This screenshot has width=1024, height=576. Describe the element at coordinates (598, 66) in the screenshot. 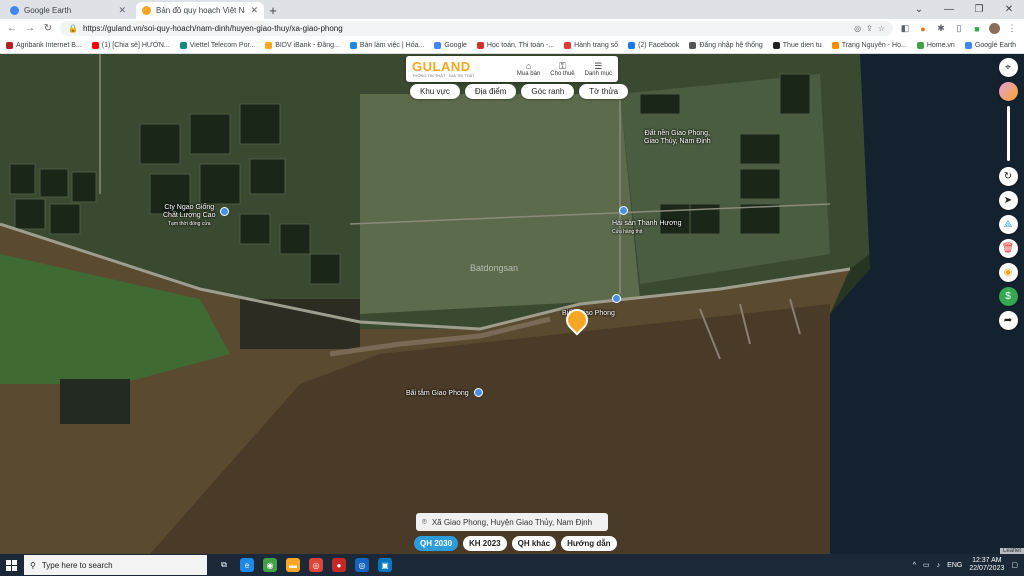

I see `menu-icon: ☰` at that location.